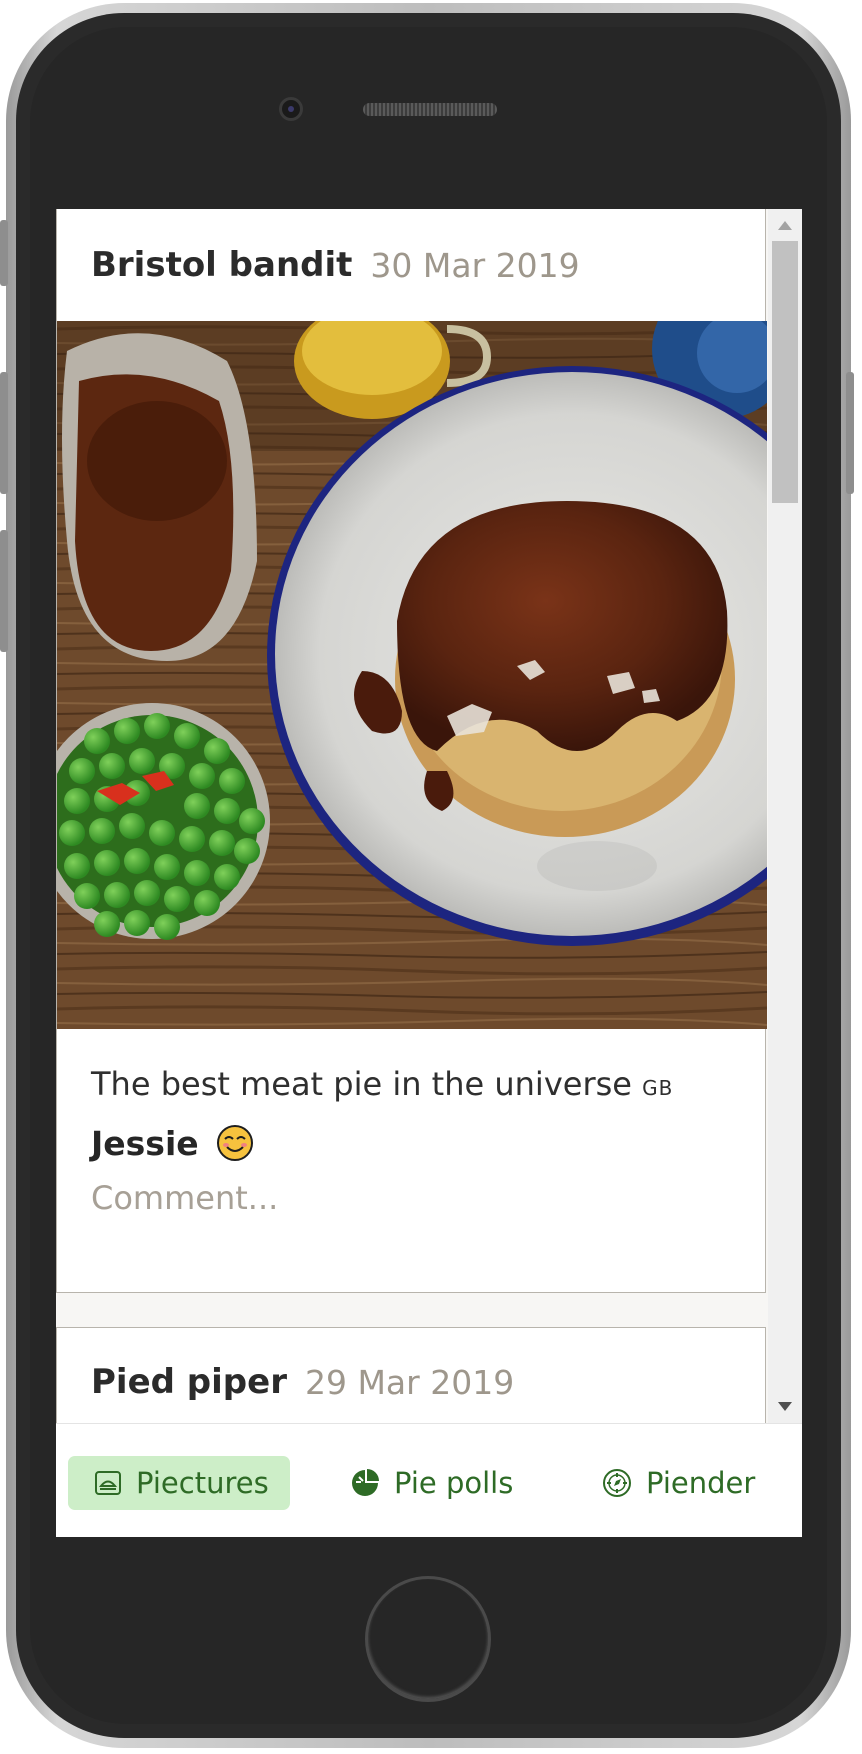 This screenshot has width=862, height=1754. What do you see at coordinates (617, 1483) in the screenshot?
I see `compass-icon` at bounding box center [617, 1483].